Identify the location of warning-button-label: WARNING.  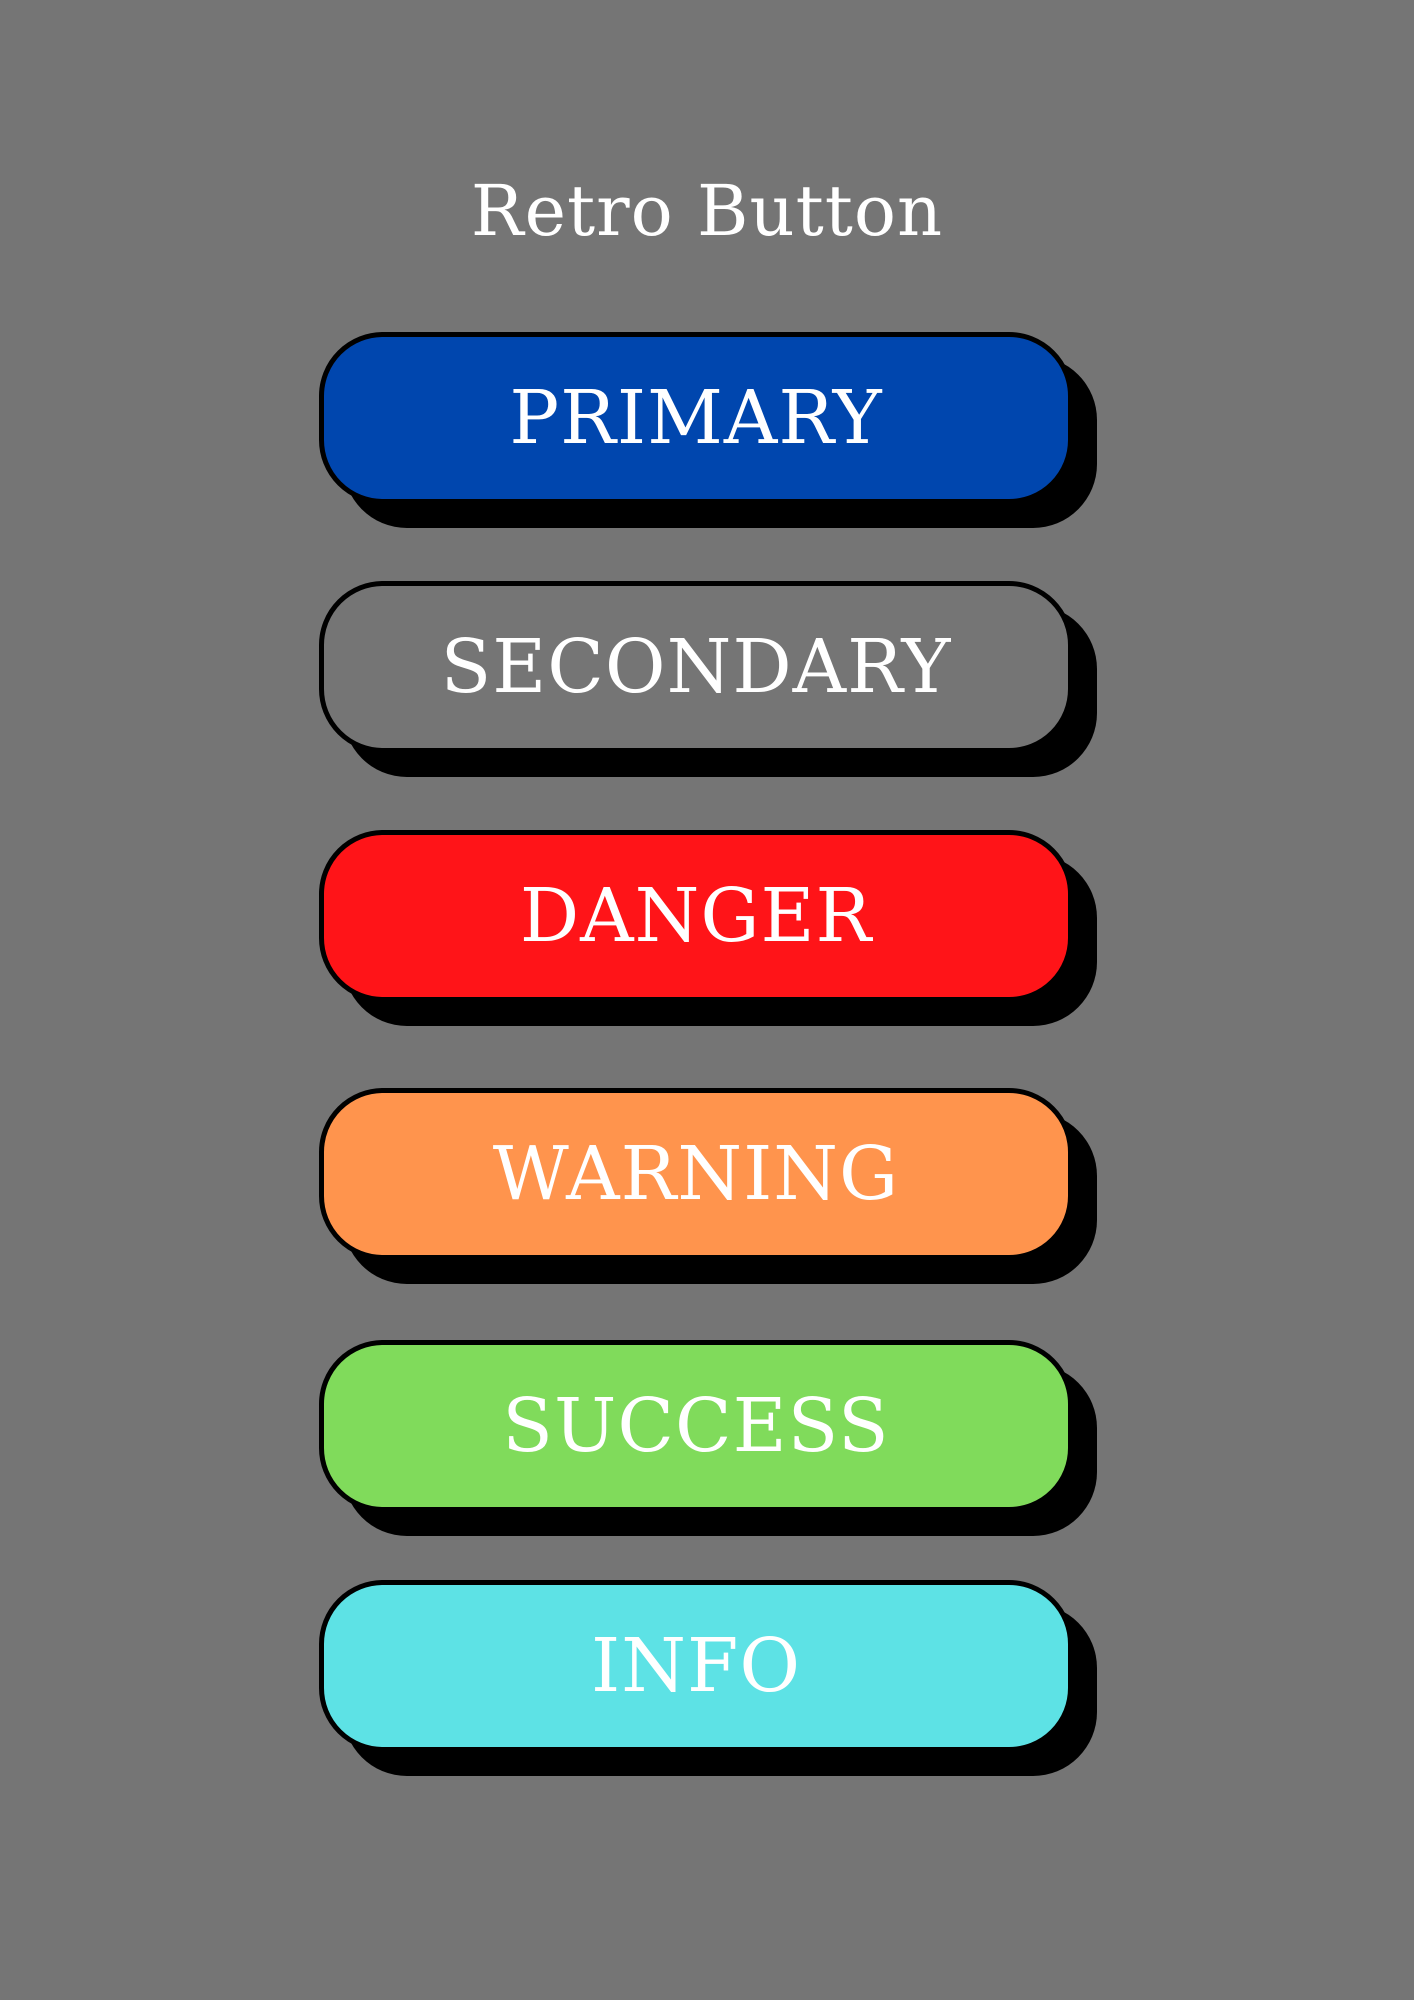
(696, 1174).